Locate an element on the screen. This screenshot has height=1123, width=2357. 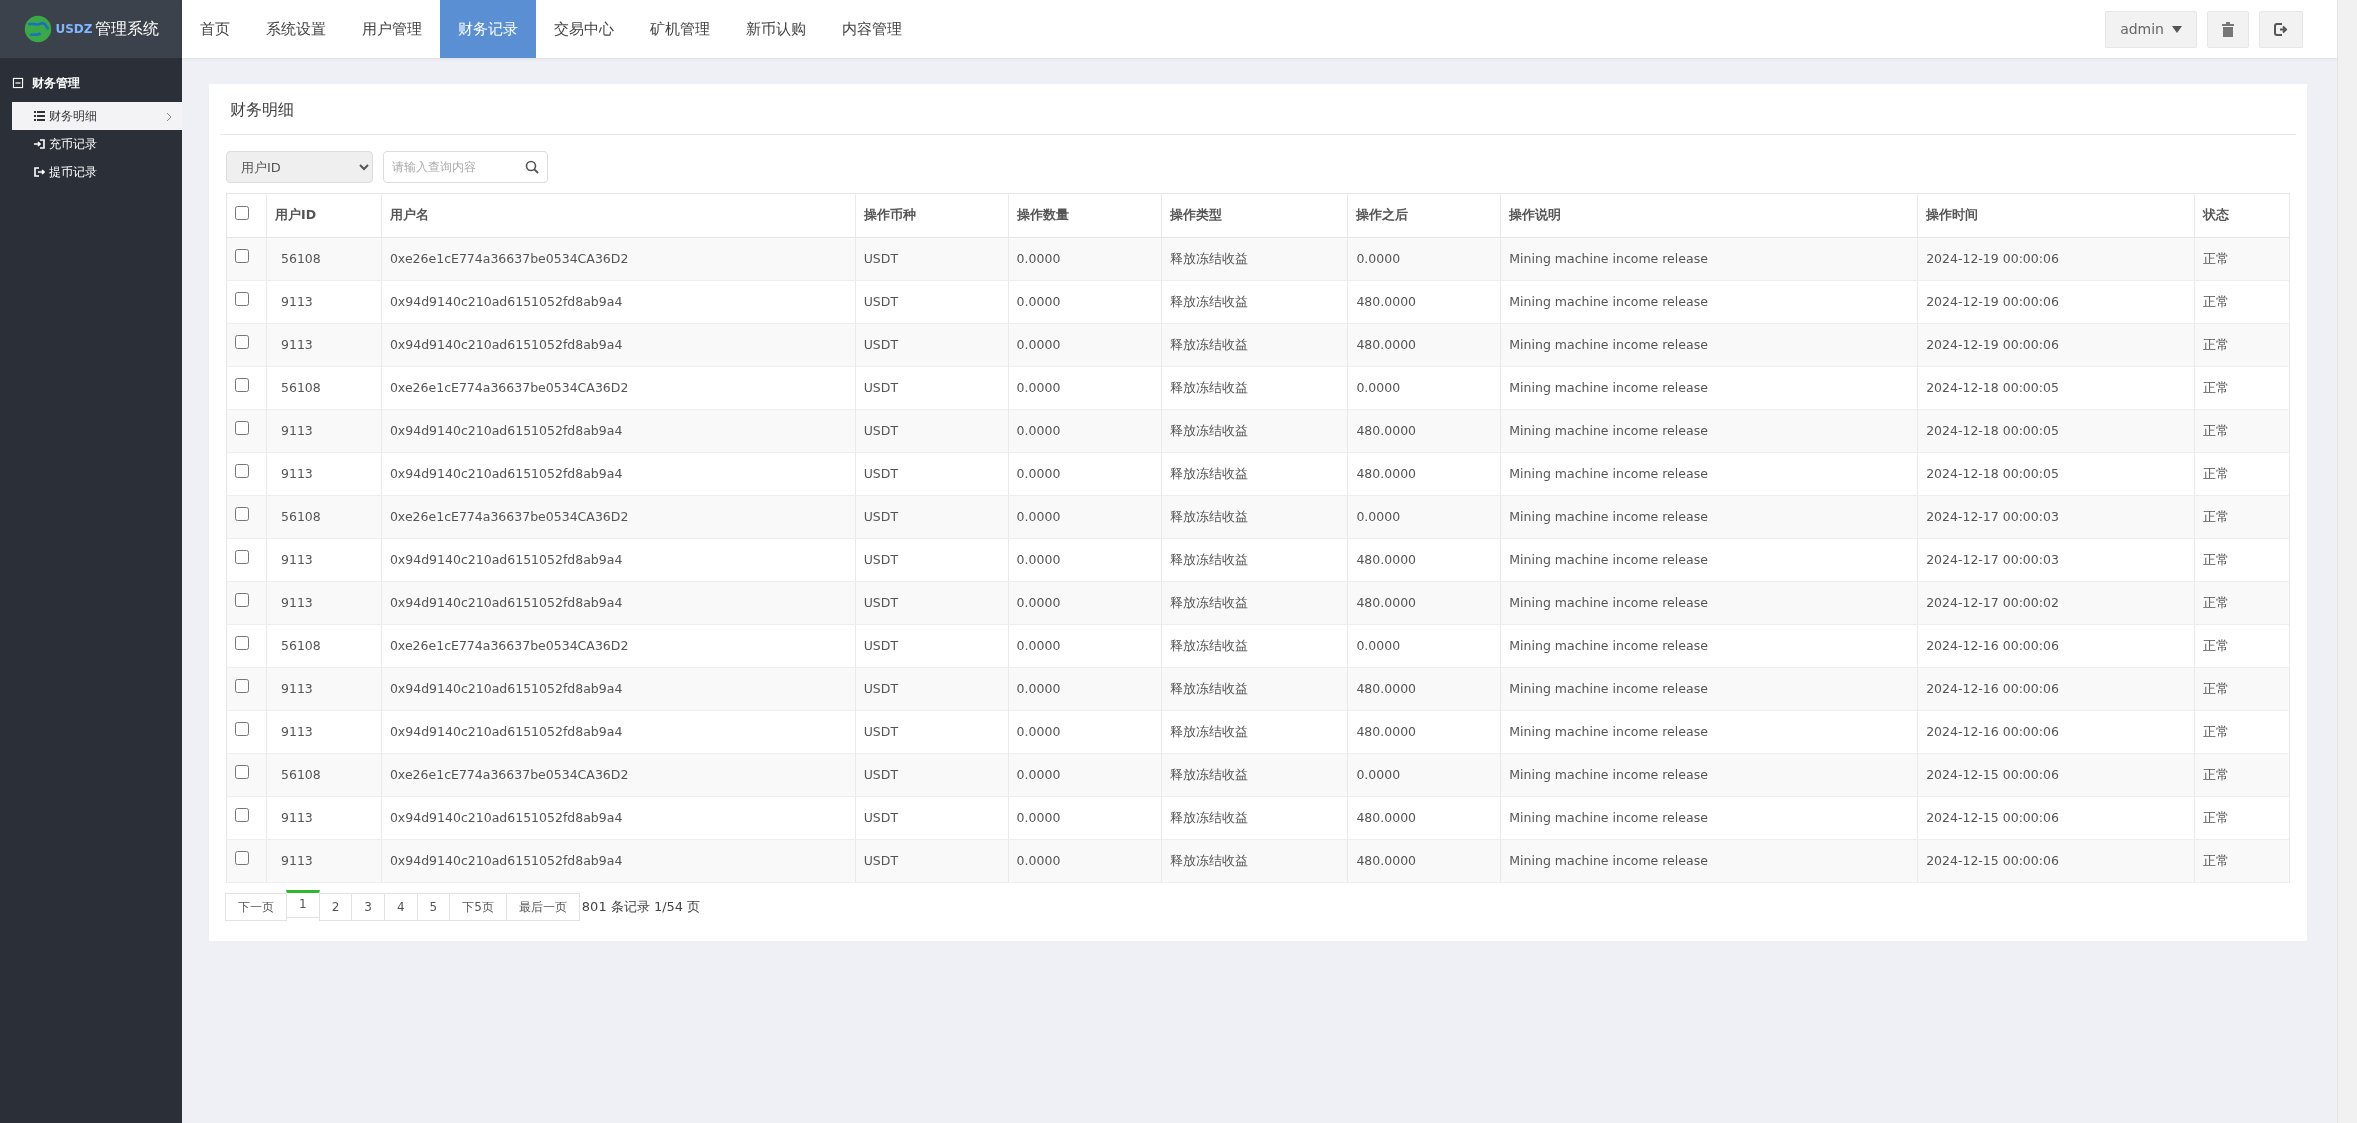
page-button: 下5页 is located at coordinates (478, 907).